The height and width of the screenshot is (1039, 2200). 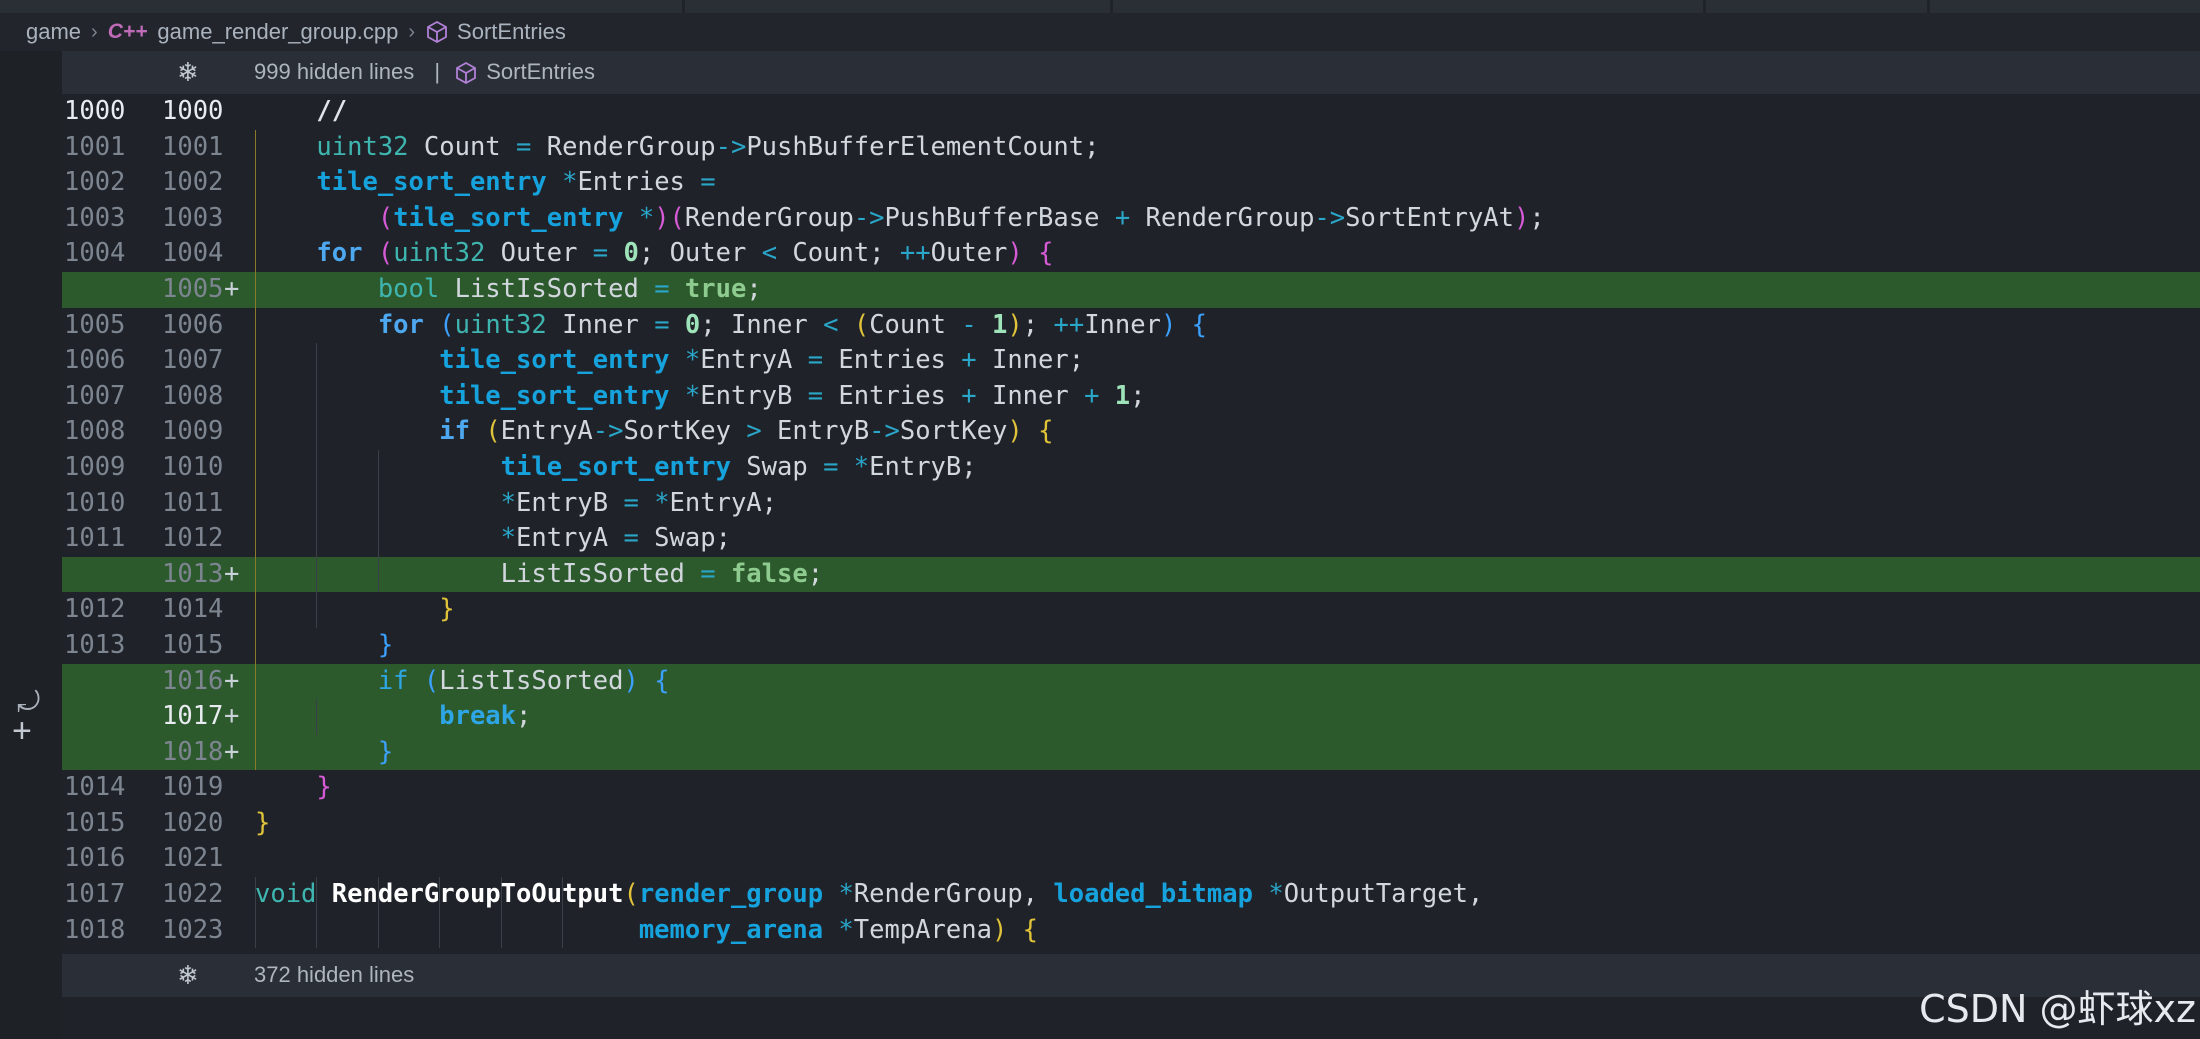 What do you see at coordinates (334, 71) in the screenshot?
I see `hidden-lines-label: 999 hidden lines` at bounding box center [334, 71].